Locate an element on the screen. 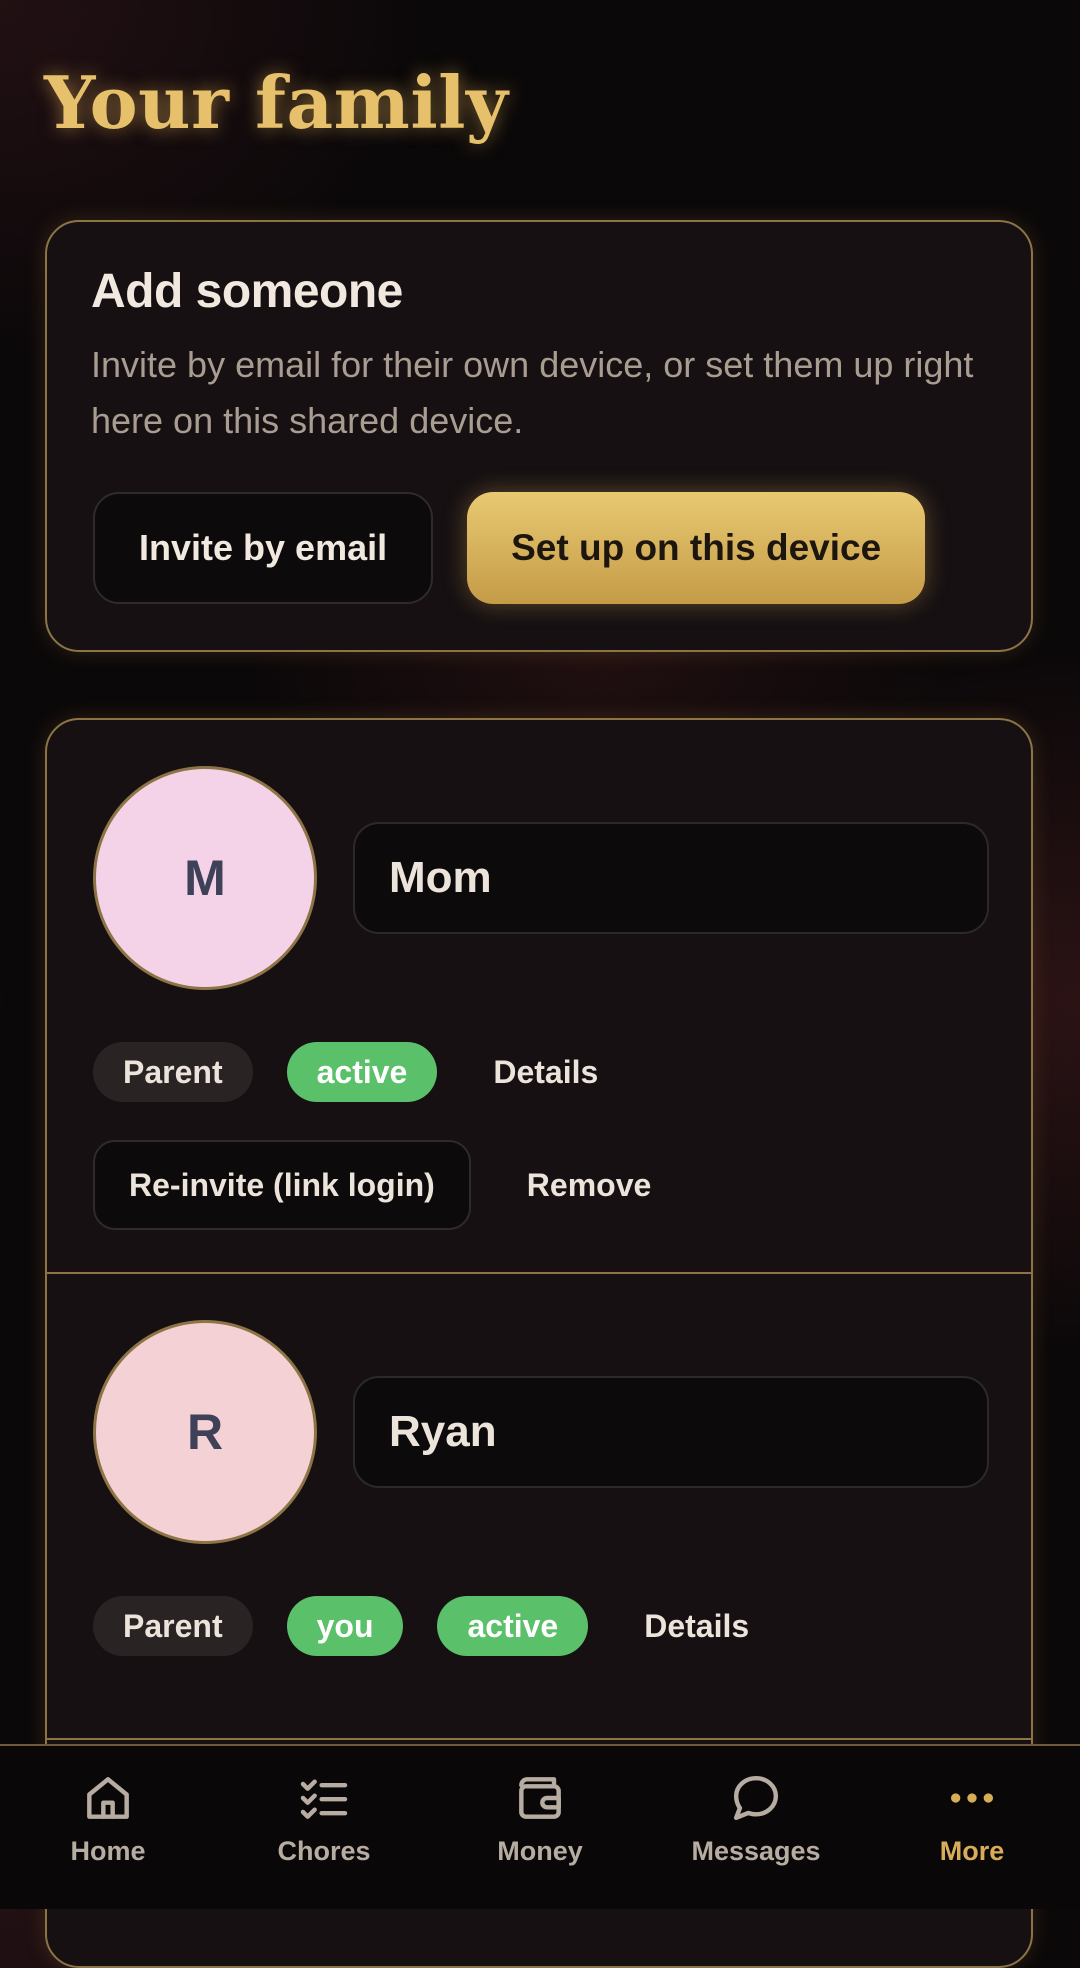 The image size is (1080, 1968). member-tags: Parent active Details is located at coordinates (356, 1072).